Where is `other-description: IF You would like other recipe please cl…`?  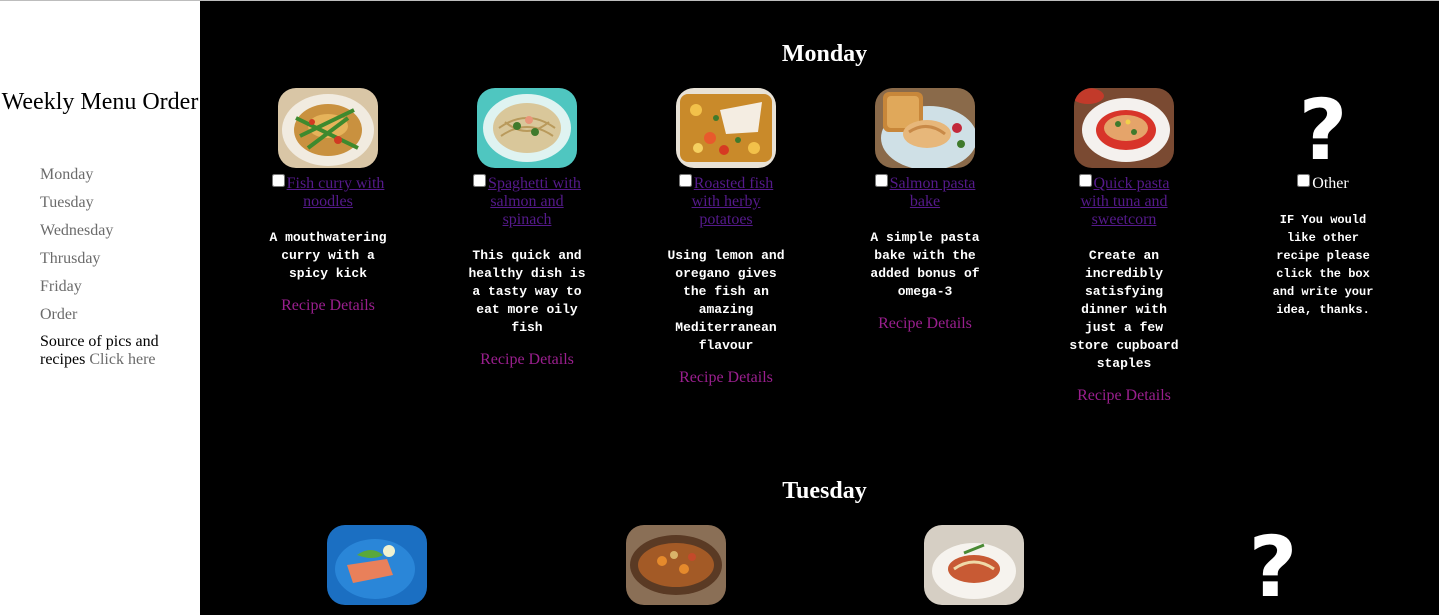 other-description: IF You would like other recipe please cl… is located at coordinates (1323, 265).